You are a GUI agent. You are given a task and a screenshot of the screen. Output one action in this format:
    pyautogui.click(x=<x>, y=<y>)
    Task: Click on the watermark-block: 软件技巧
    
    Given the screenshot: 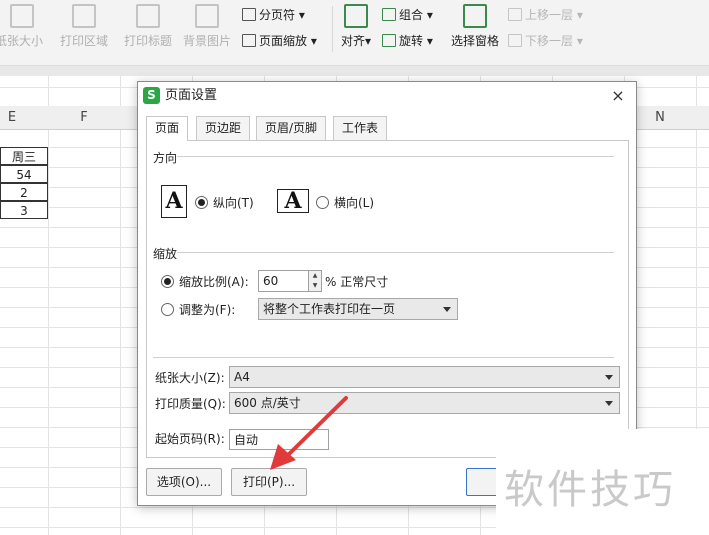 What is the action you would take?
    pyautogui.click(x=602, y=482)
    